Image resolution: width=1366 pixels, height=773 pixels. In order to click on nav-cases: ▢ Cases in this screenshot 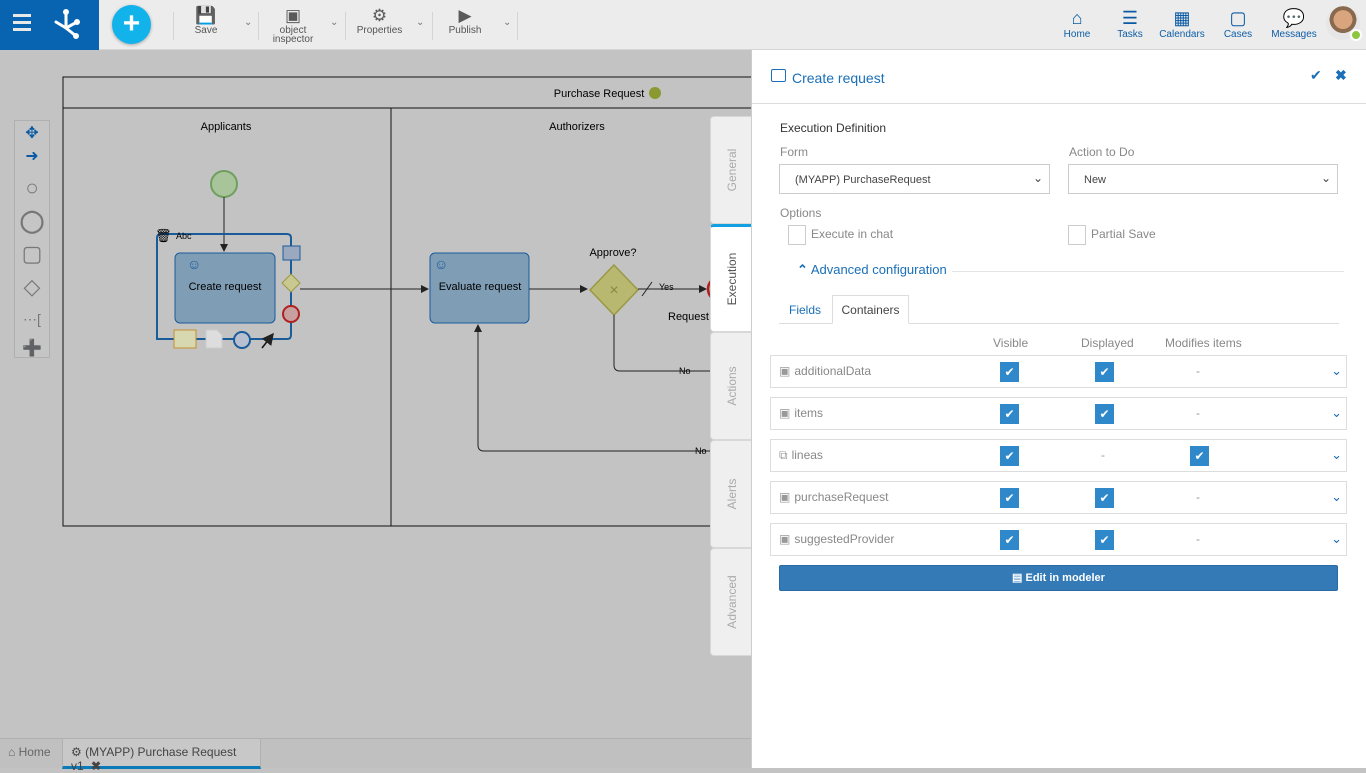, I will do `click(1238, 23)`.